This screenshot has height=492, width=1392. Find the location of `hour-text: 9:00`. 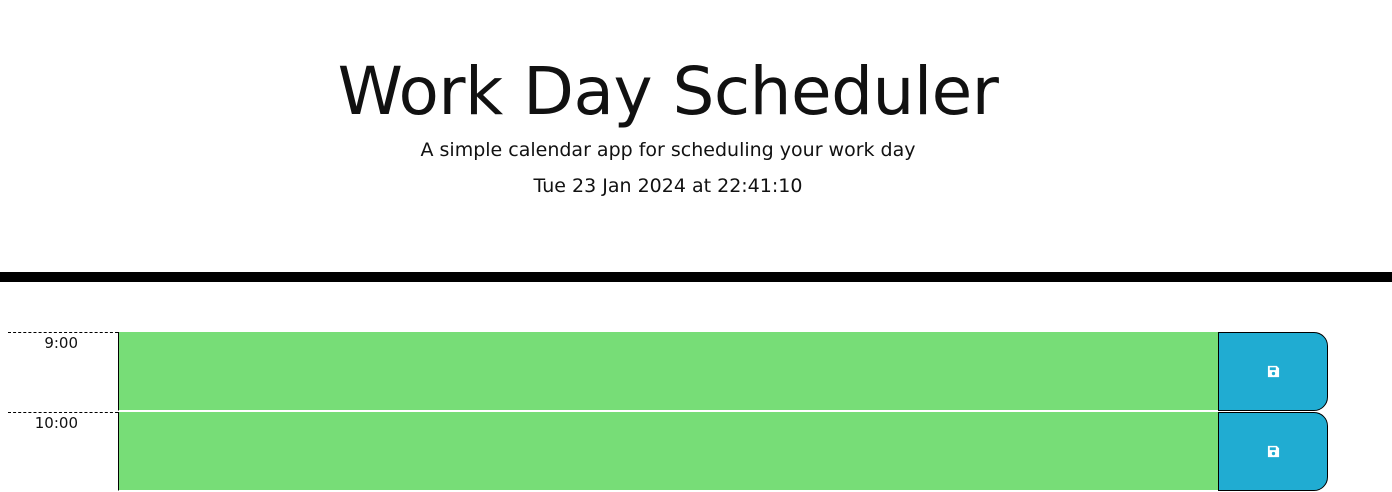

hour-text: 9:00 is located at coordinates (61, 343).